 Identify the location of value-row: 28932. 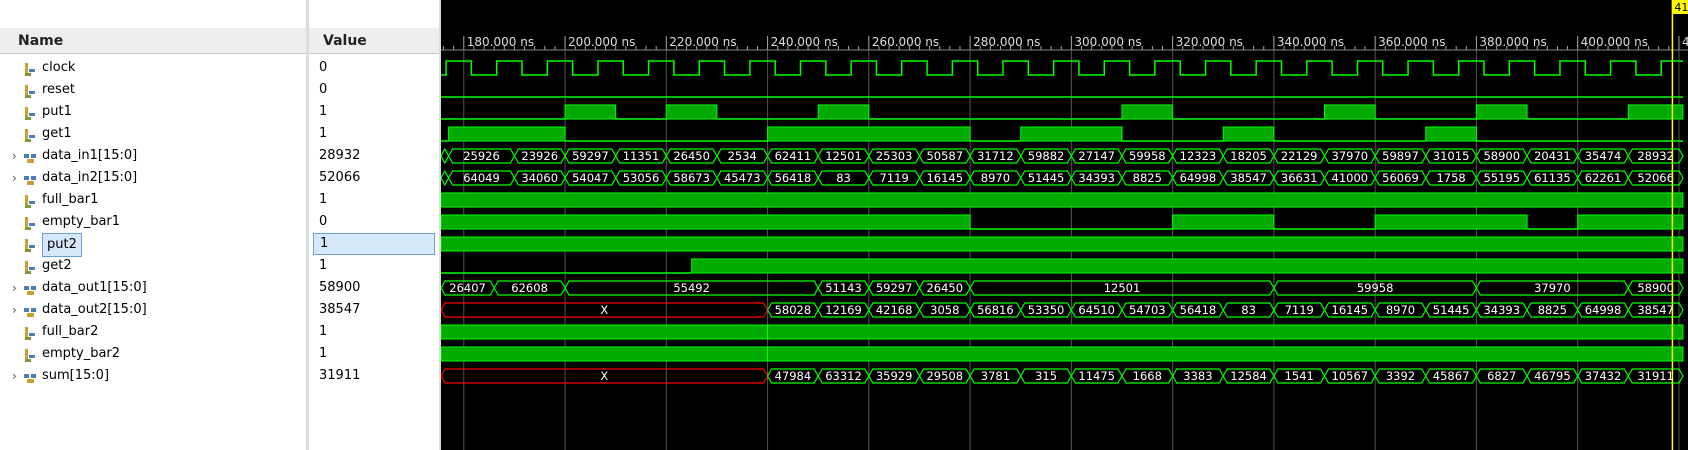
(374, 156).